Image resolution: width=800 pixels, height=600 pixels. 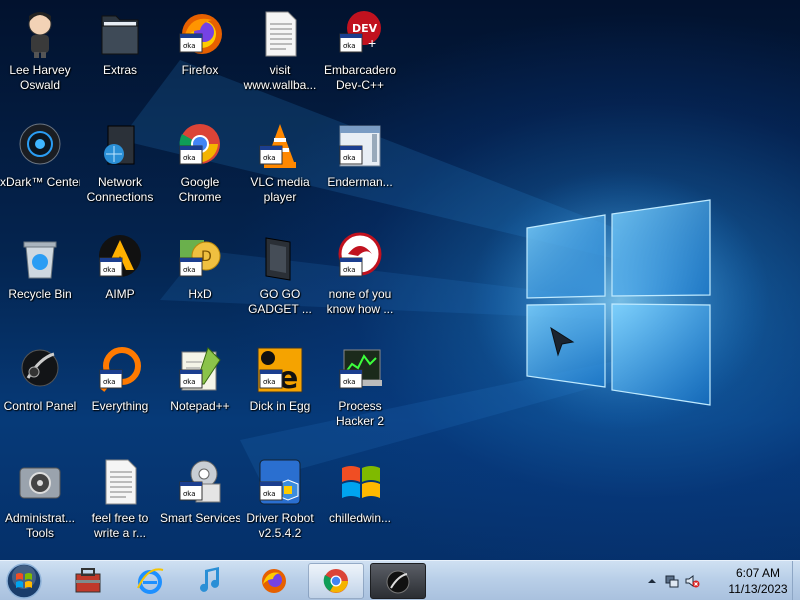 I want to click on clock: 6:07 AM 11/13/2023, so click(x=758, y=581).